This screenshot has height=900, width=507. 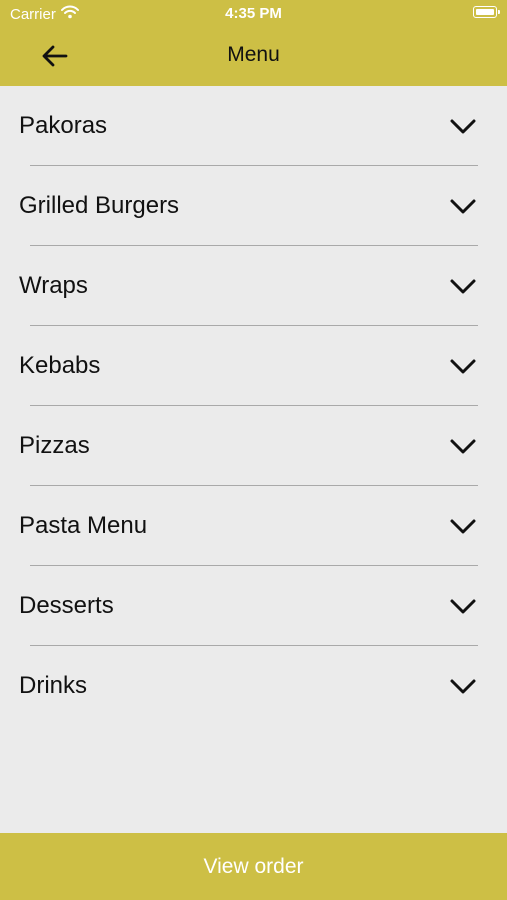 I want to click on menu-category-row: Desserts, so click(x=253, y=606).